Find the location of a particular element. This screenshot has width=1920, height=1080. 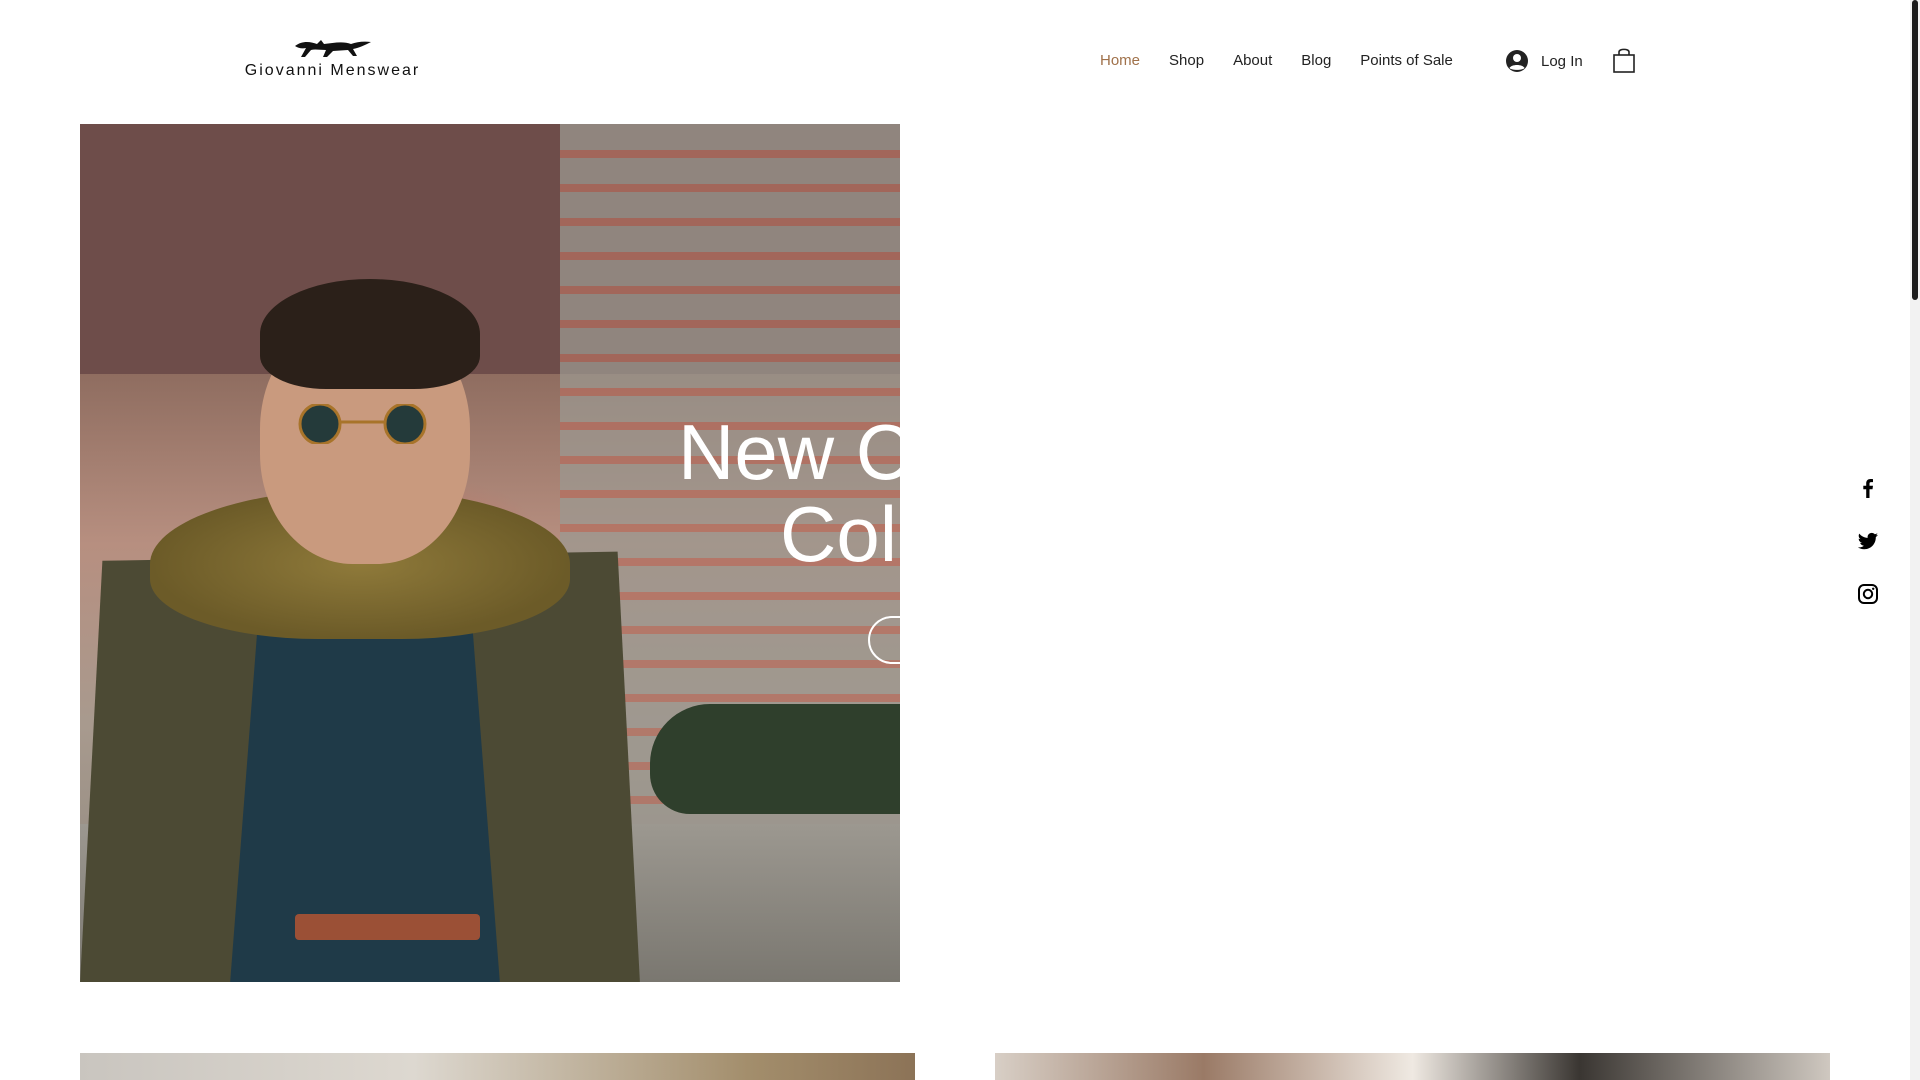

cart-button is located at coordinates (1624, 62).